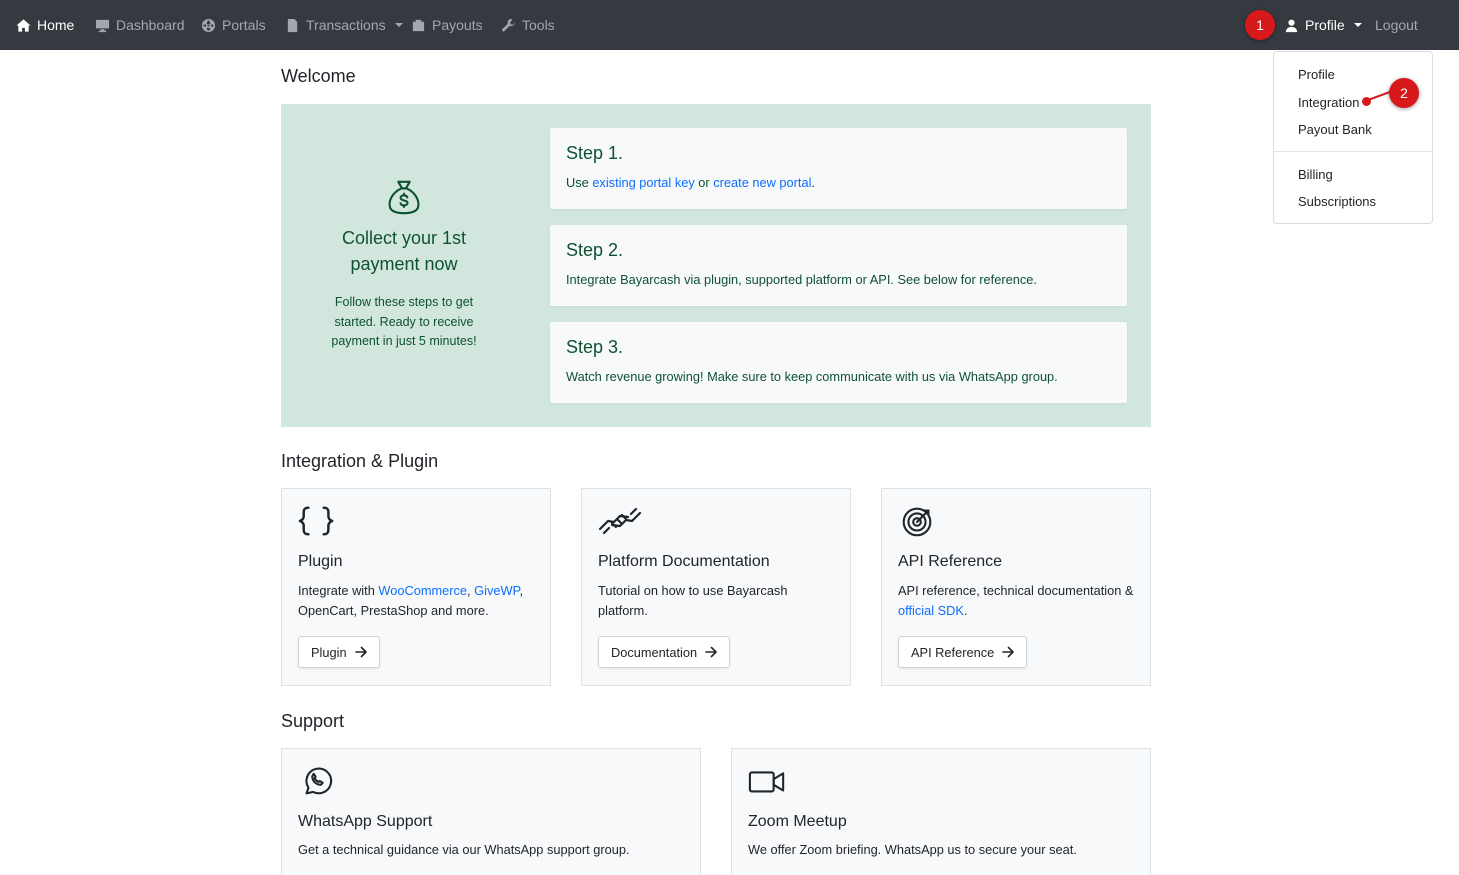  Describe the element at coordinates (102, 25) in the screenshot. I see `monitor-icon` at that location.